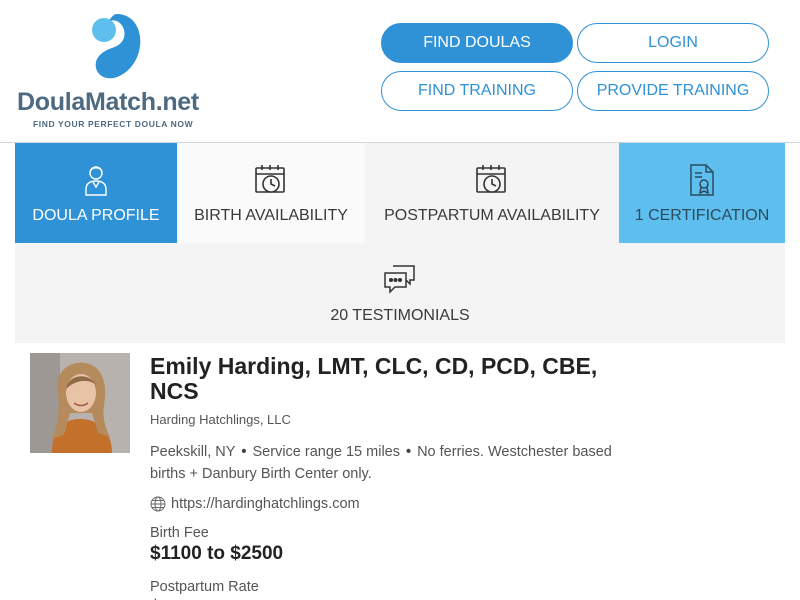 Image resolution: width=800 pixels, height=600 pixels. I want to click on tab-birth-availability: BIRTH AVAILABILITY, so click(271, 193).